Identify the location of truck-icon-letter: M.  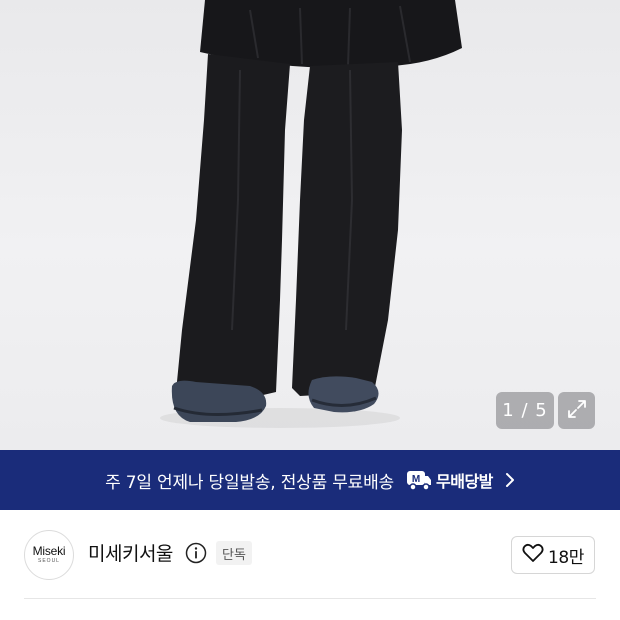
(416, 479).